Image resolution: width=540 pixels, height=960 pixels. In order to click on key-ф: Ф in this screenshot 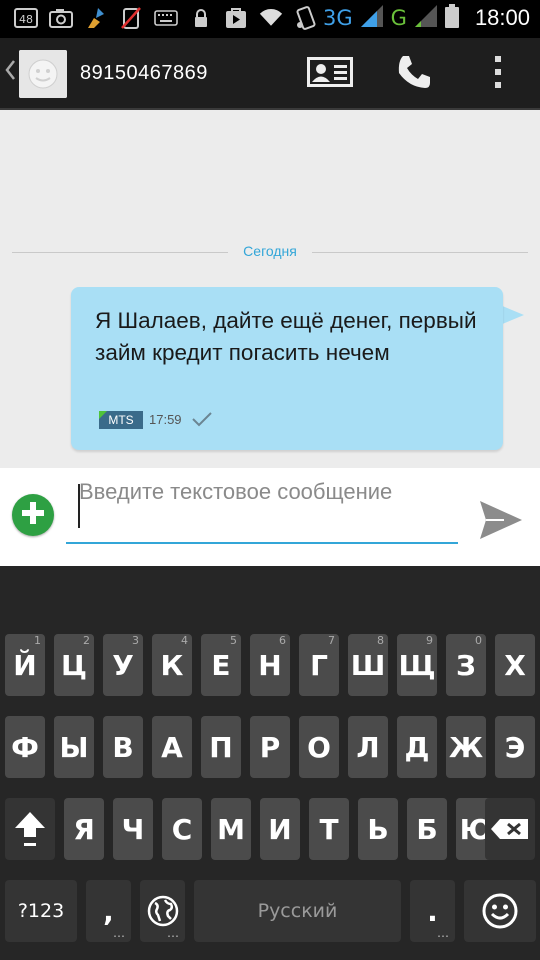, I will do `click(25, 747)`.